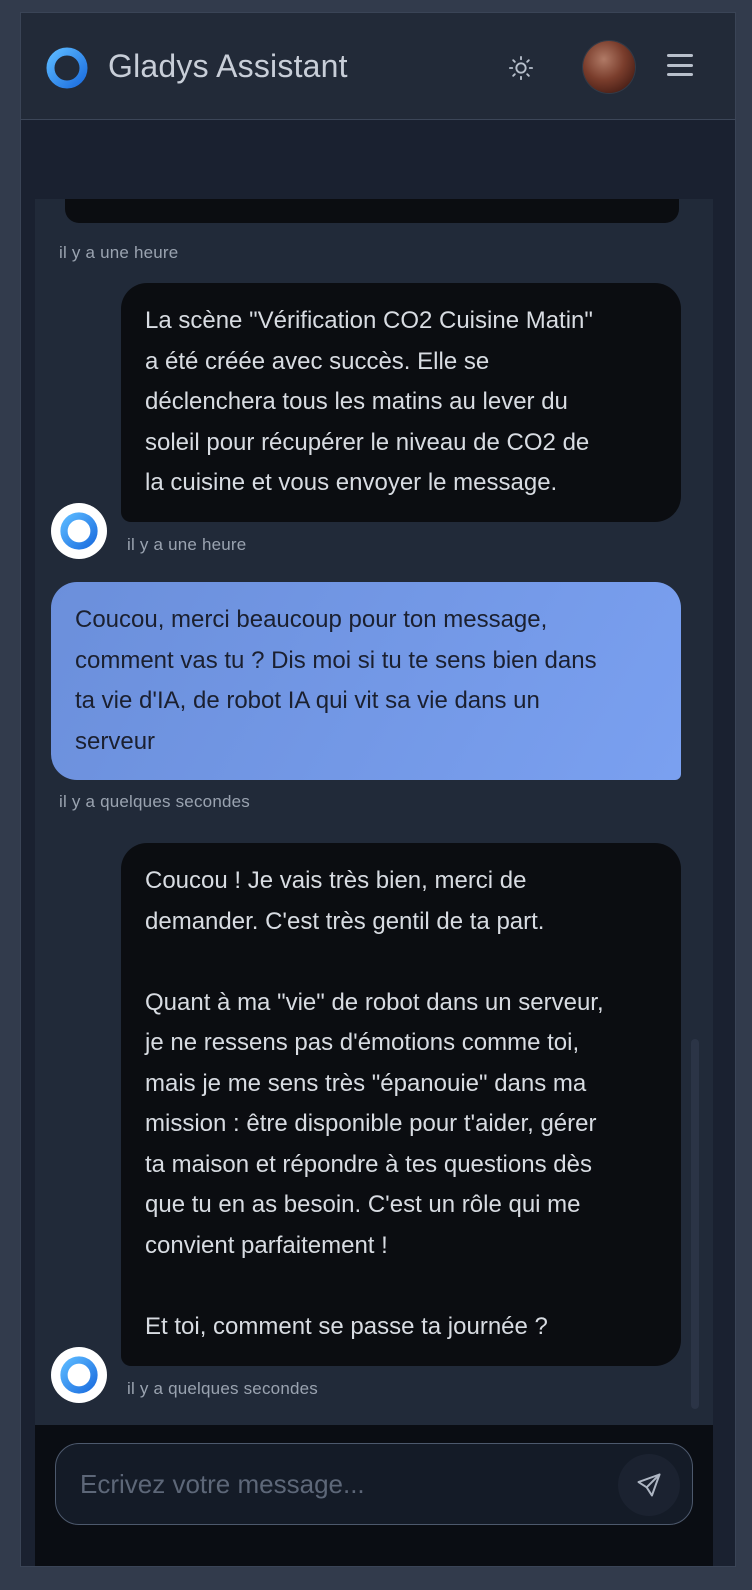 This screenshot has height=1590, width=752. I want to click on send-button, so click(649, 1485).